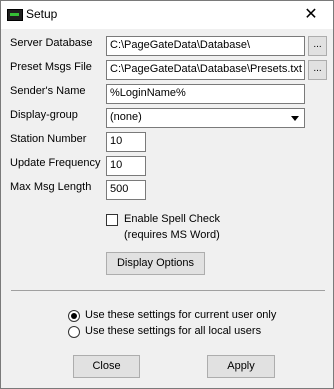 This screenshot has width=334, height=389. Describe the element at coordinates (126, 142) in the screenshot. I see `station-number-input: 10` at that location.